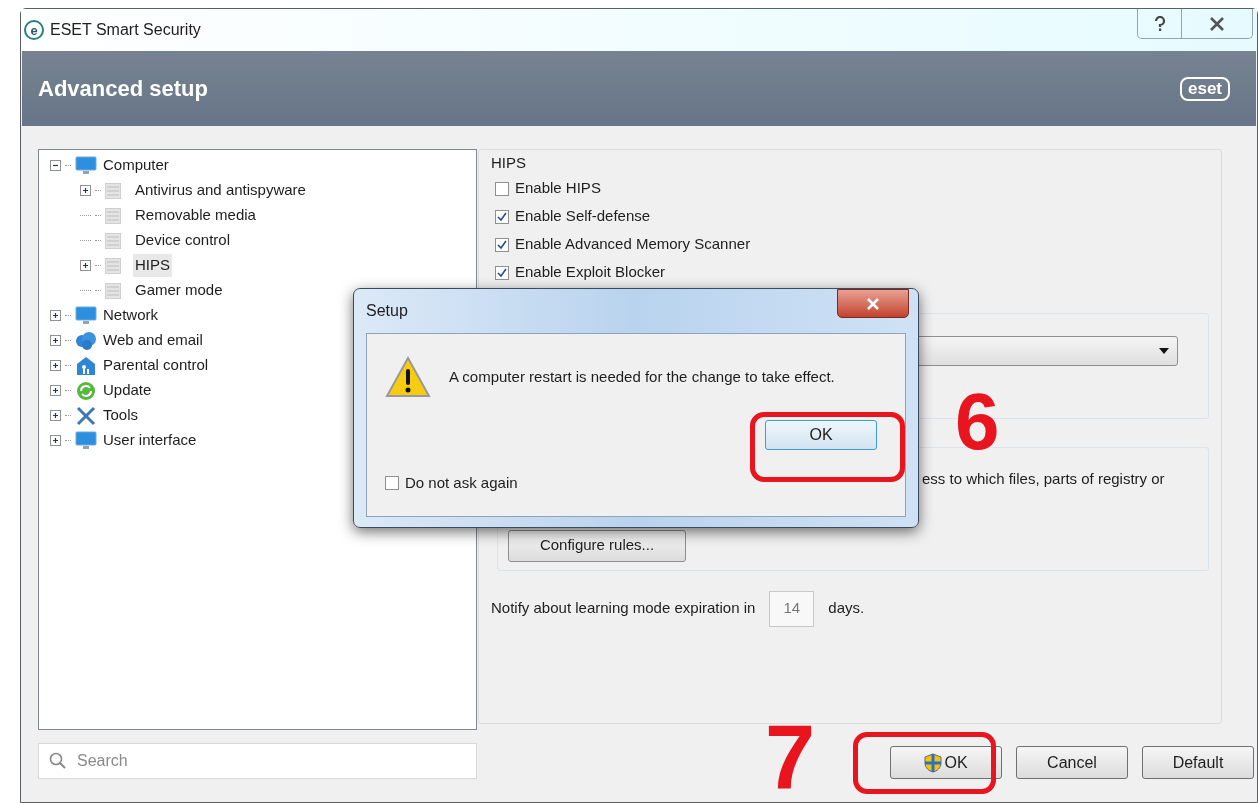 Image resolution: width=1258 pixels, height=803 pixels. Describe the element at coordinates (130, 315) in the screenshot. I see `tree-item: Network` at that location.